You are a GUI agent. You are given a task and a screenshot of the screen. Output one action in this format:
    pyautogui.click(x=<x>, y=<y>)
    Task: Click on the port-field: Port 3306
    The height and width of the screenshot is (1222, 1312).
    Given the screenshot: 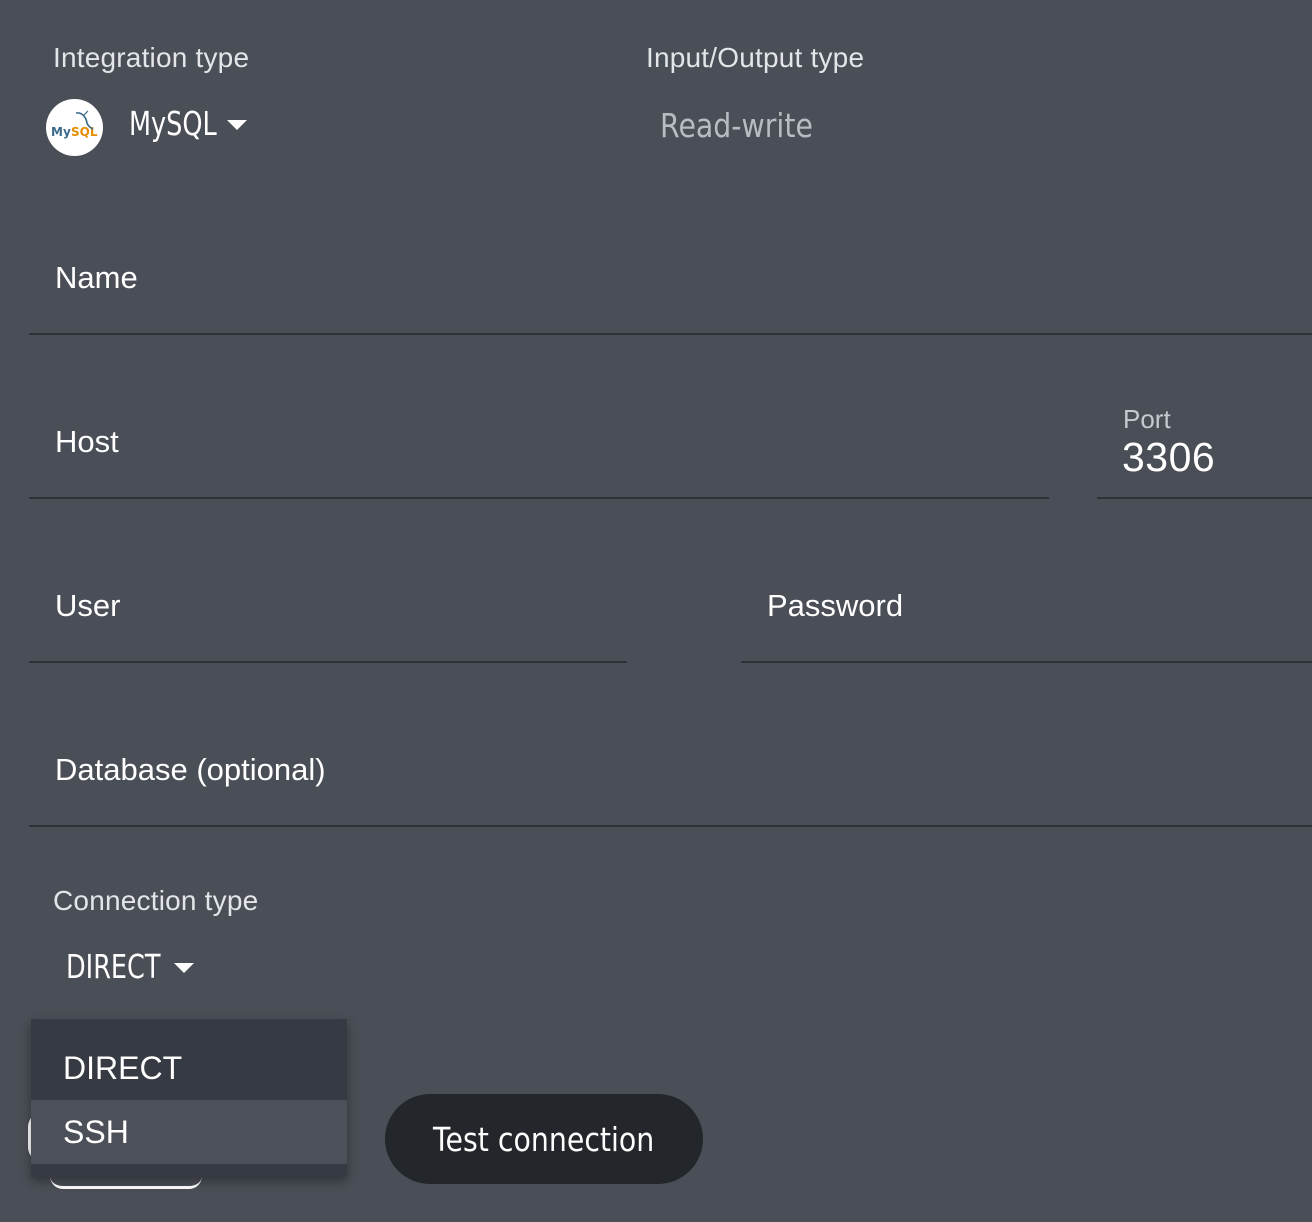 What is the action you would take?
    pyautogui.click(x=1204, y=448)
    